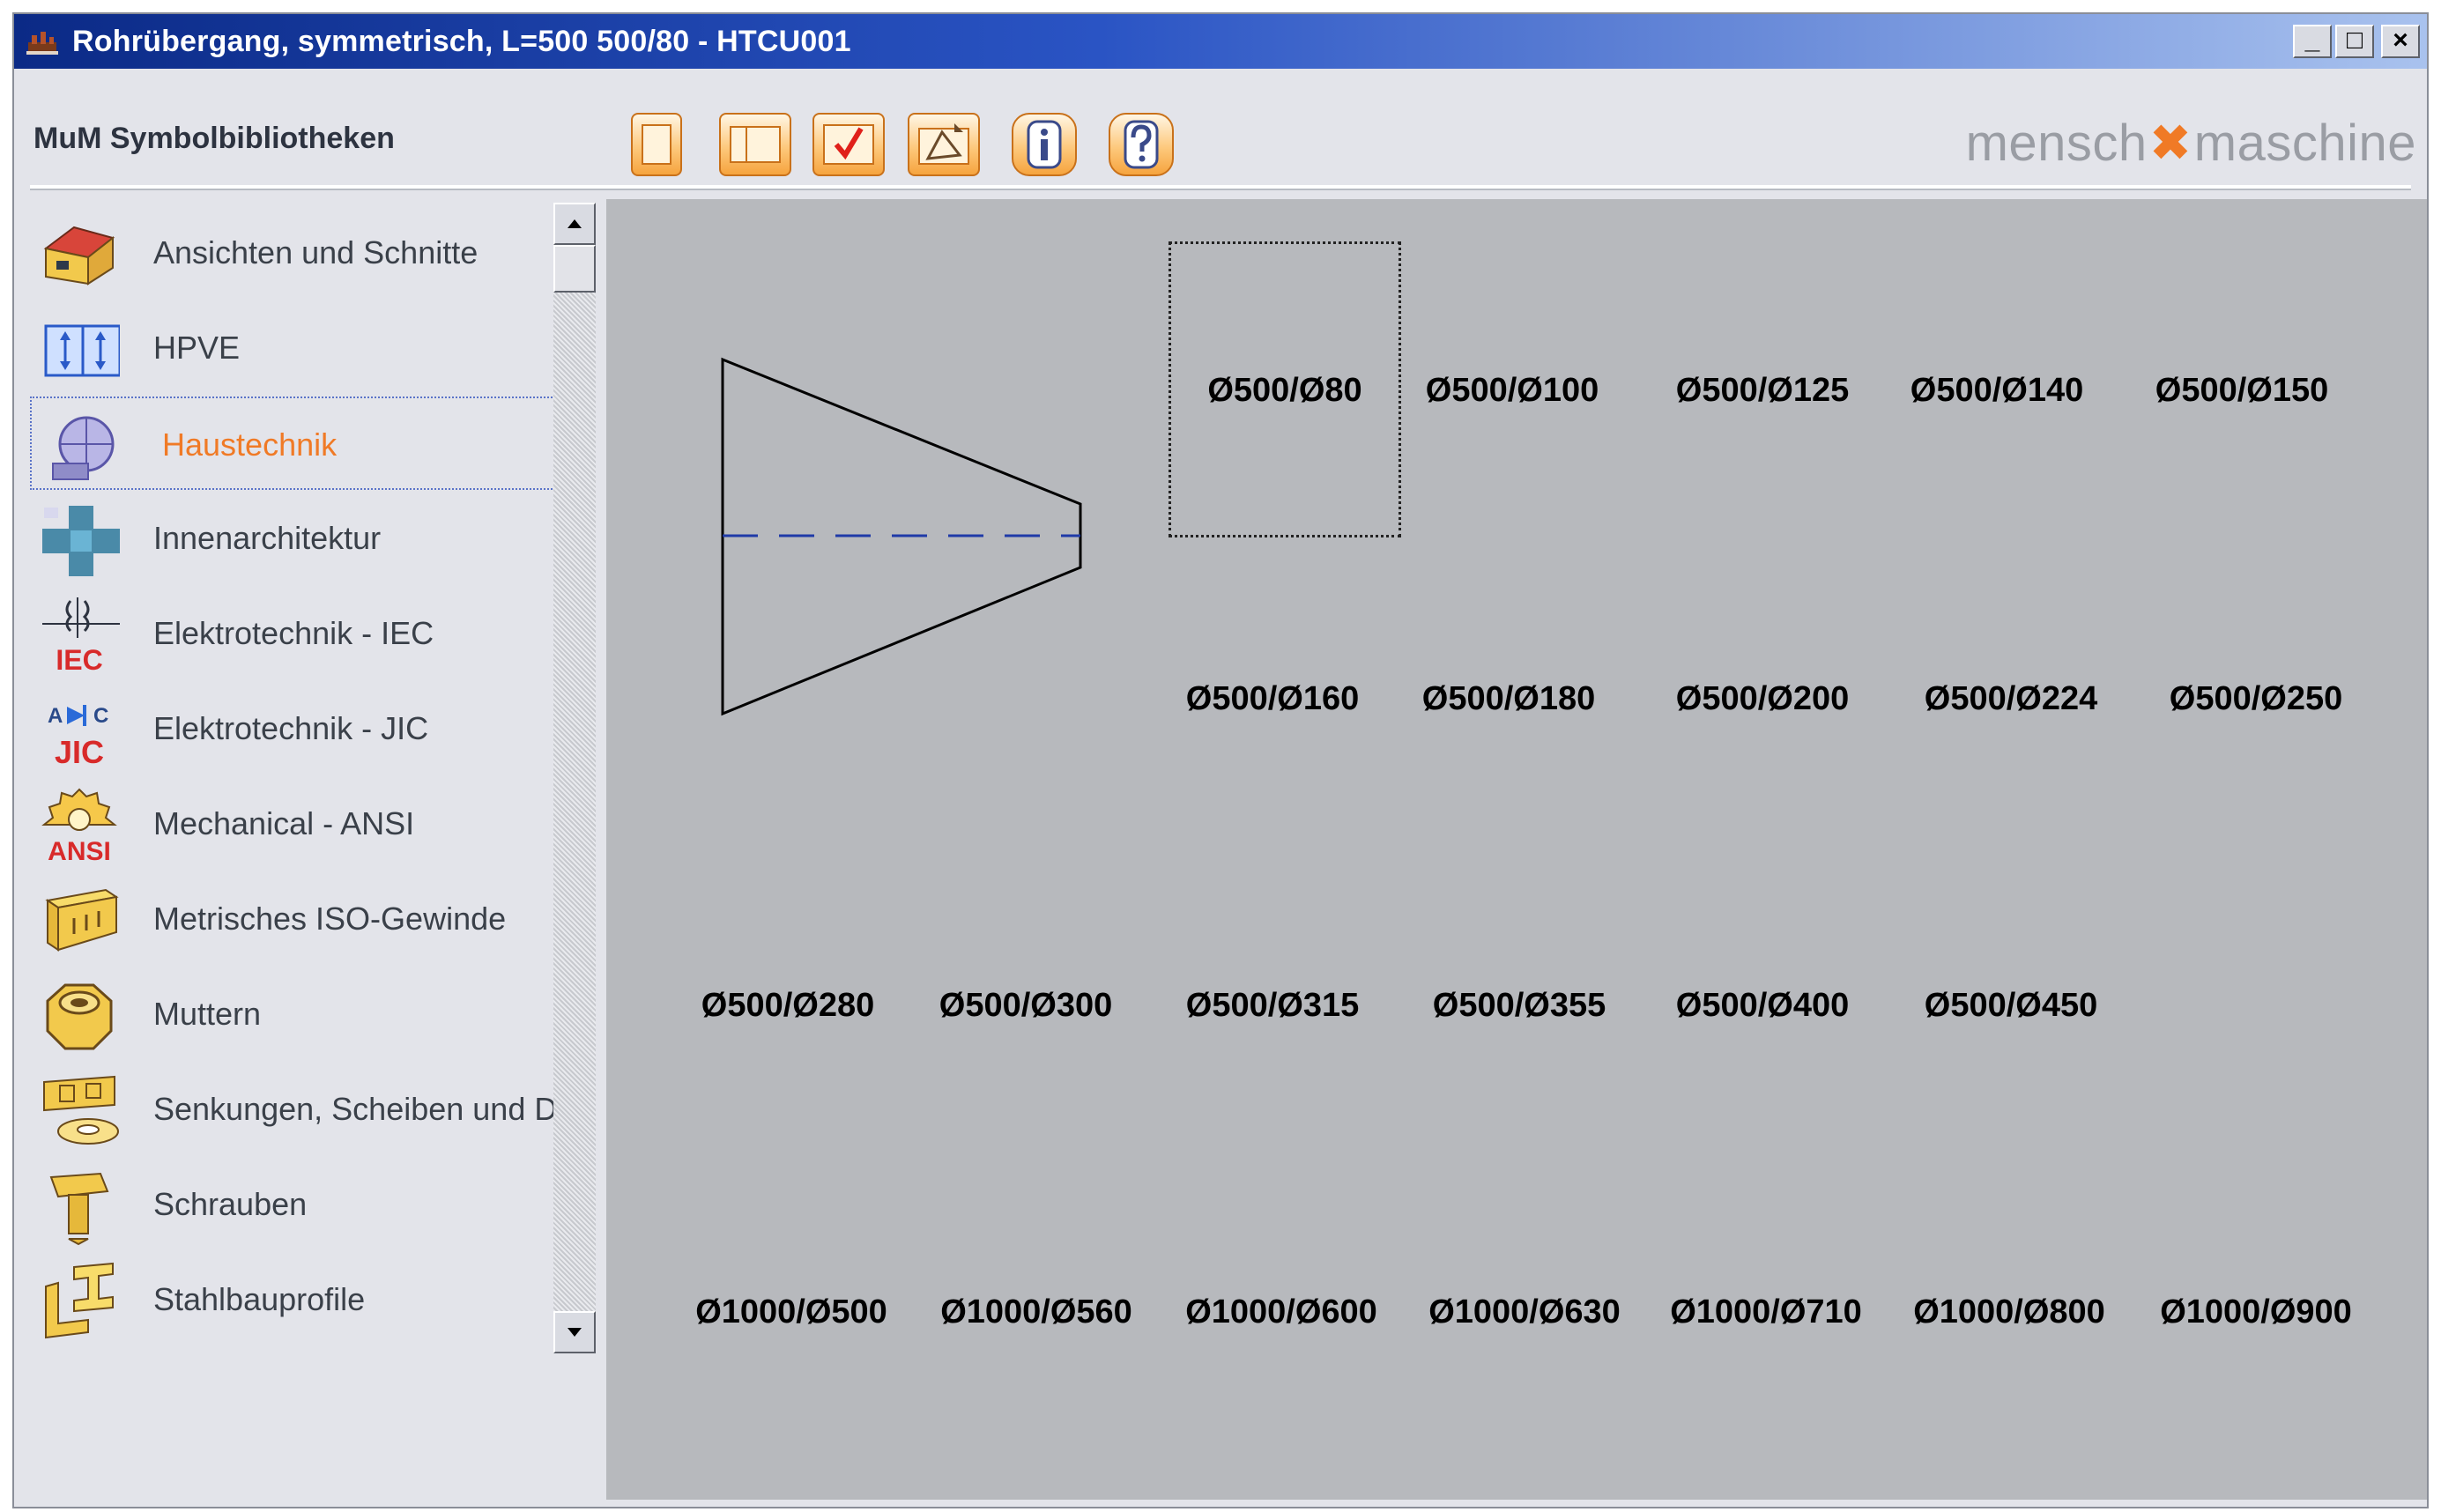 The height and width of the screenshot is (1512, 2441). What do you see at coordinates (81, 541) in the screenshot?
I see `furniture-icon` at bounding box center [81, 541].